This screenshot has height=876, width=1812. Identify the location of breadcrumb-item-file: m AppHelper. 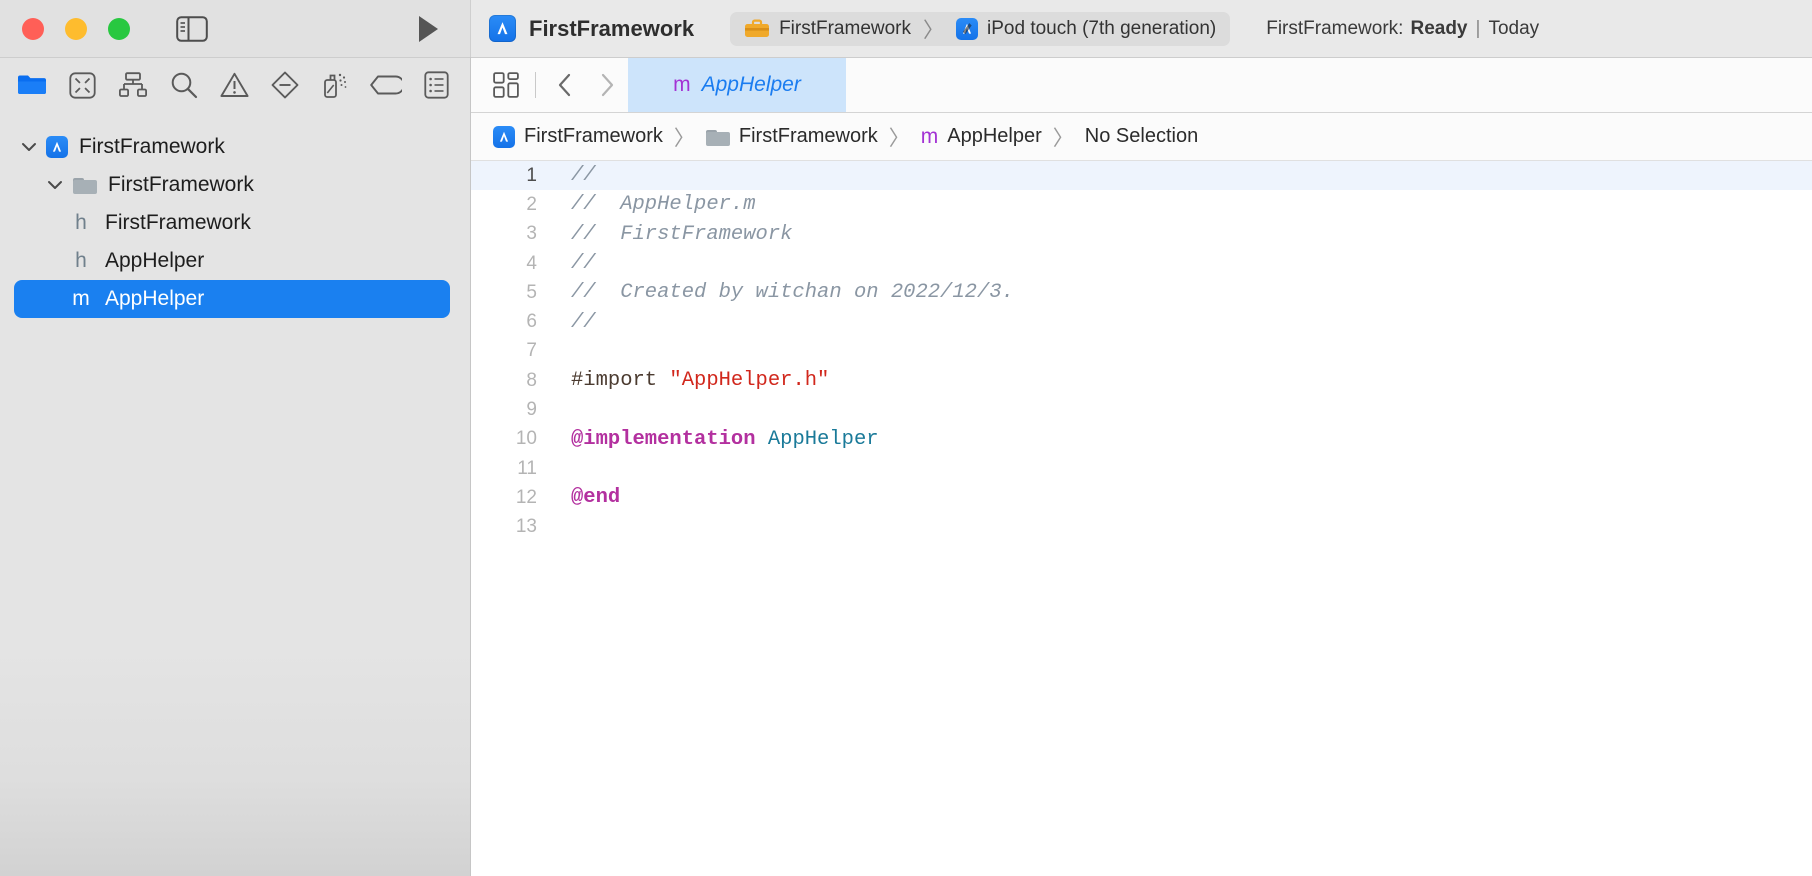
(981, 137).